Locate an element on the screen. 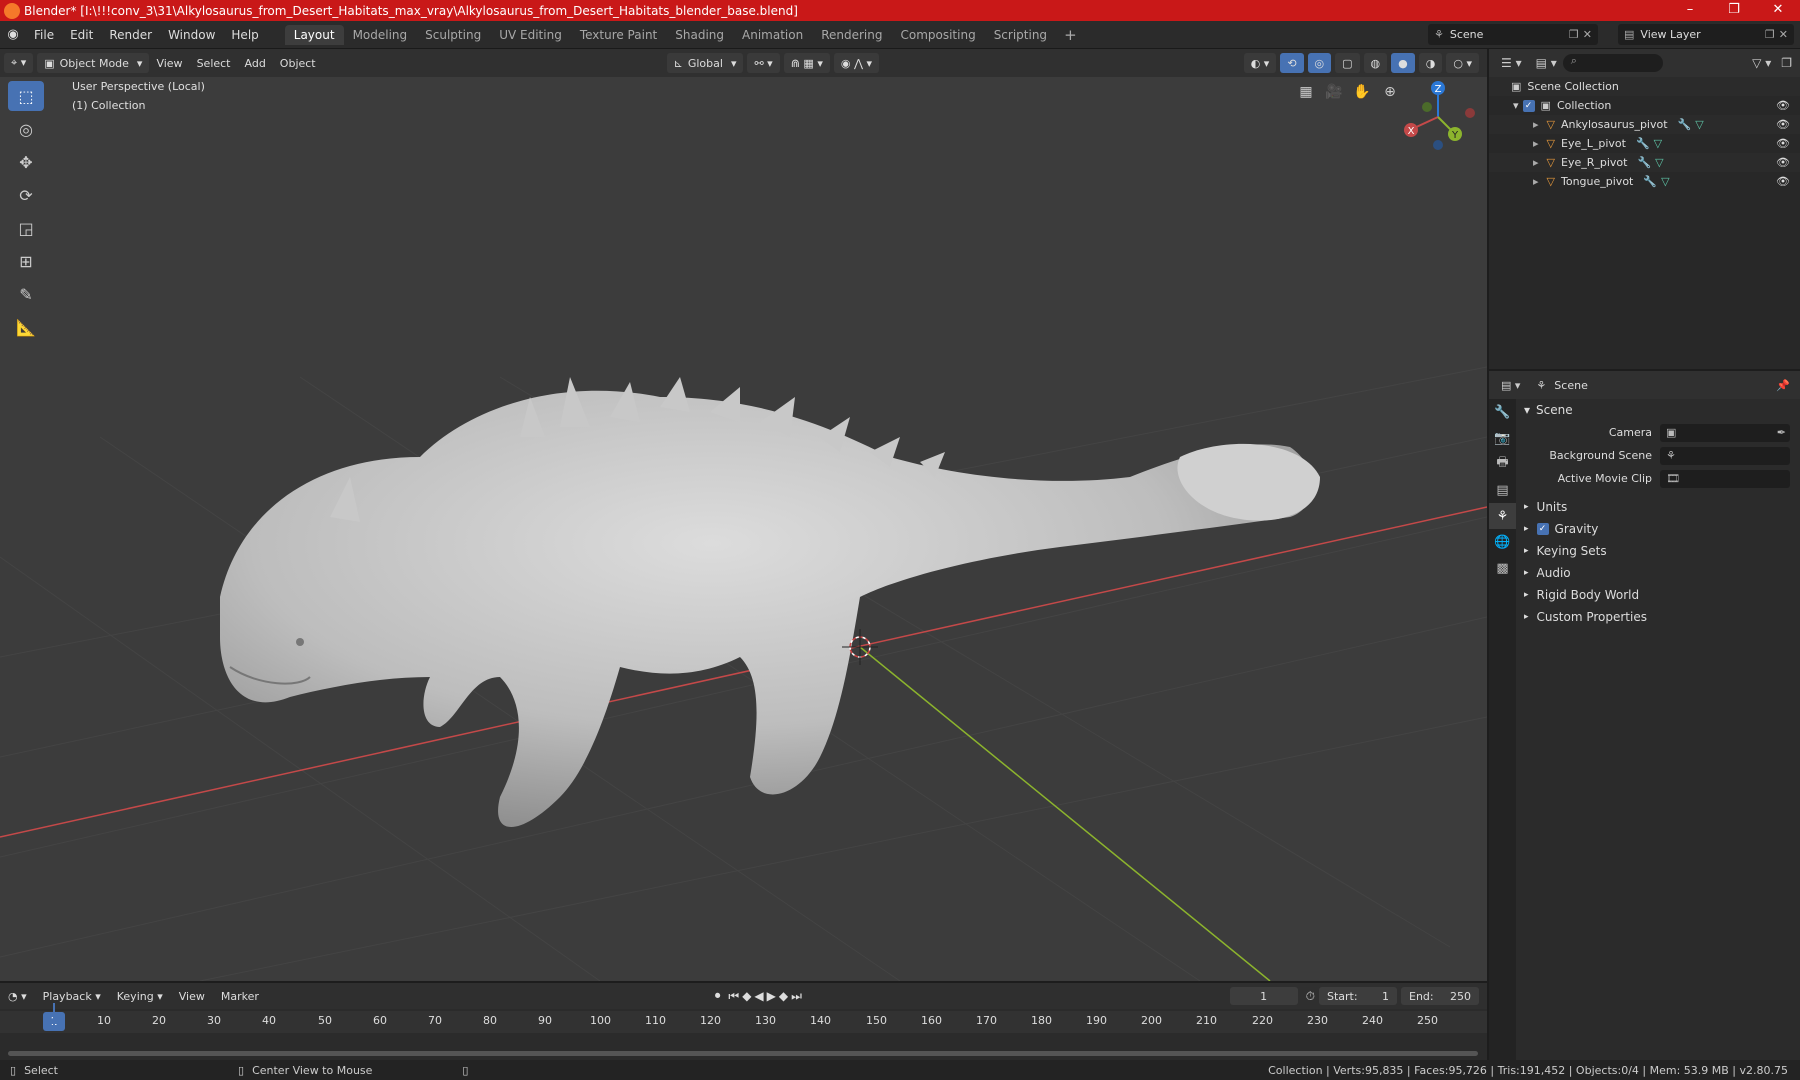  record-icon: ⏺ is located at coordinates (718, 996).